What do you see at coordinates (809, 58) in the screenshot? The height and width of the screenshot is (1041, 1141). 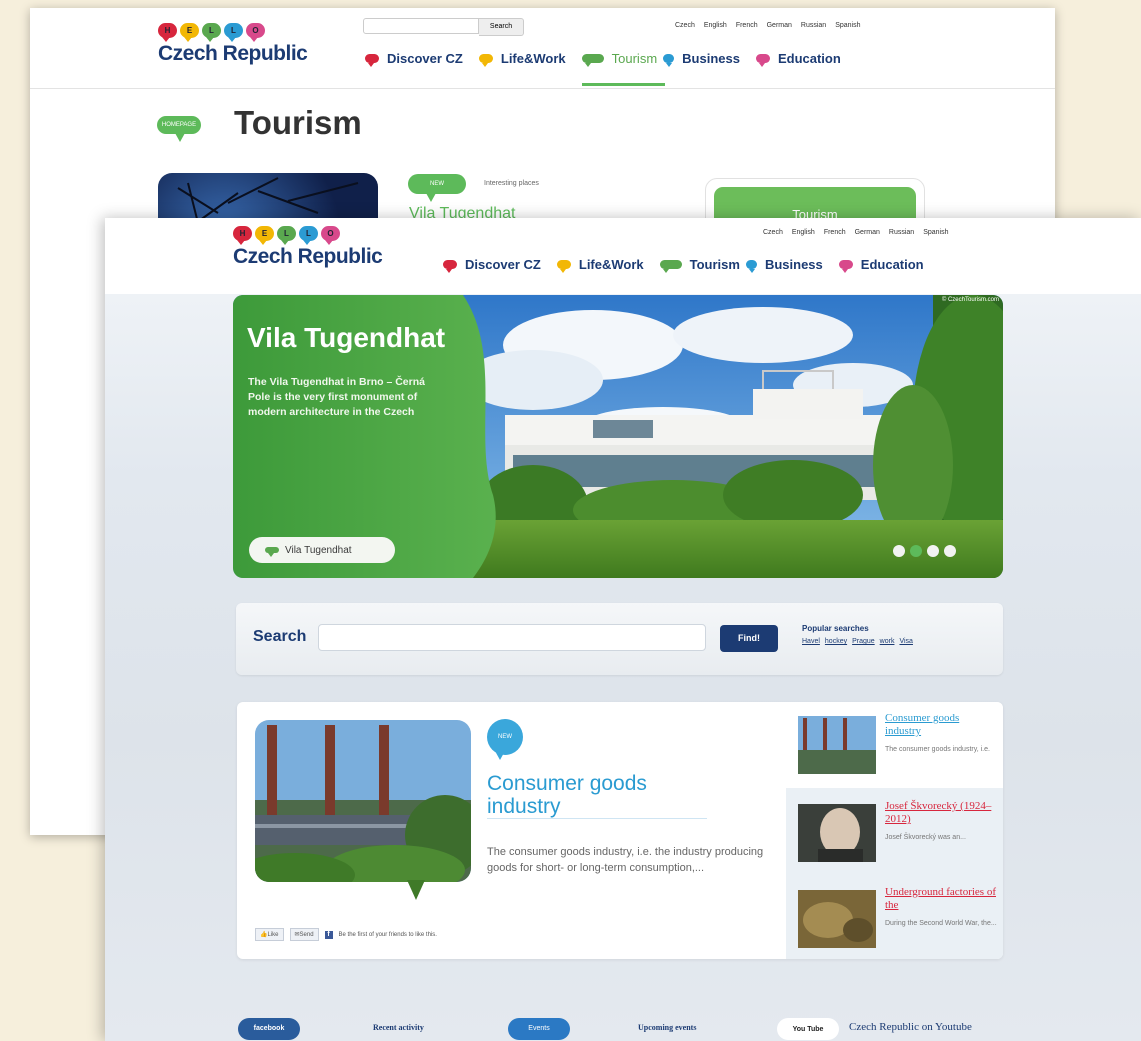 I see `nav-label: Education` at bounding box center [809, 58].